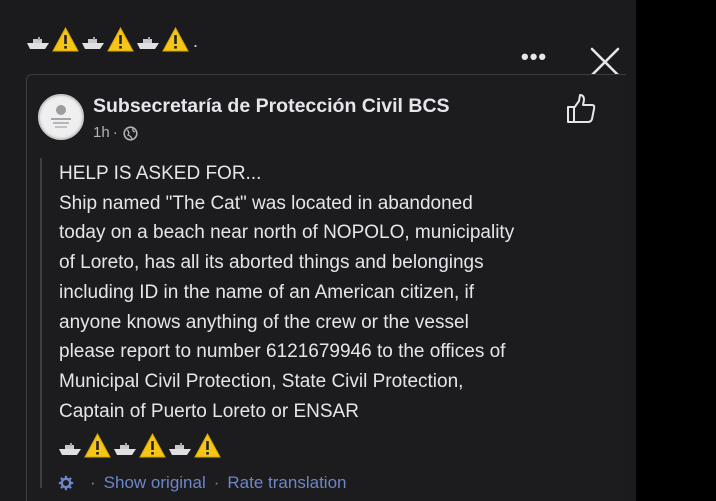 Image resolution: width=716 pixels, height=501 pixels. Describe the element at coordinates (534, 57) in the screenshot. I see `more-options-button: •••` at that location.